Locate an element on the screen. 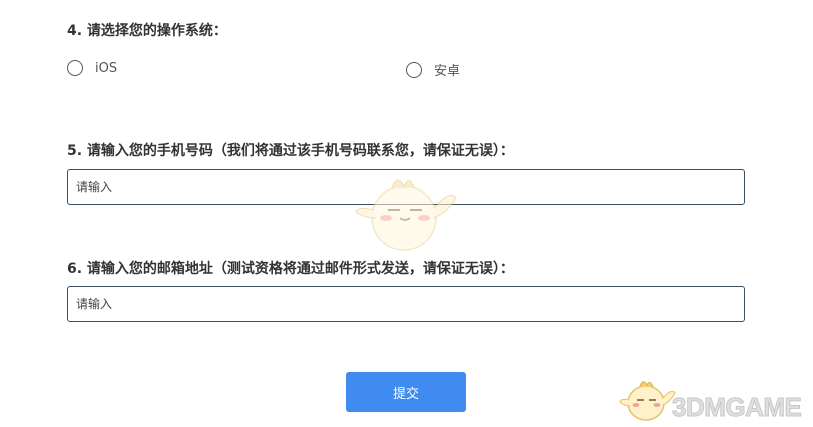 This screenshot has width=813, height=427. radio-ios-circle is located at coordinates (75, 68).